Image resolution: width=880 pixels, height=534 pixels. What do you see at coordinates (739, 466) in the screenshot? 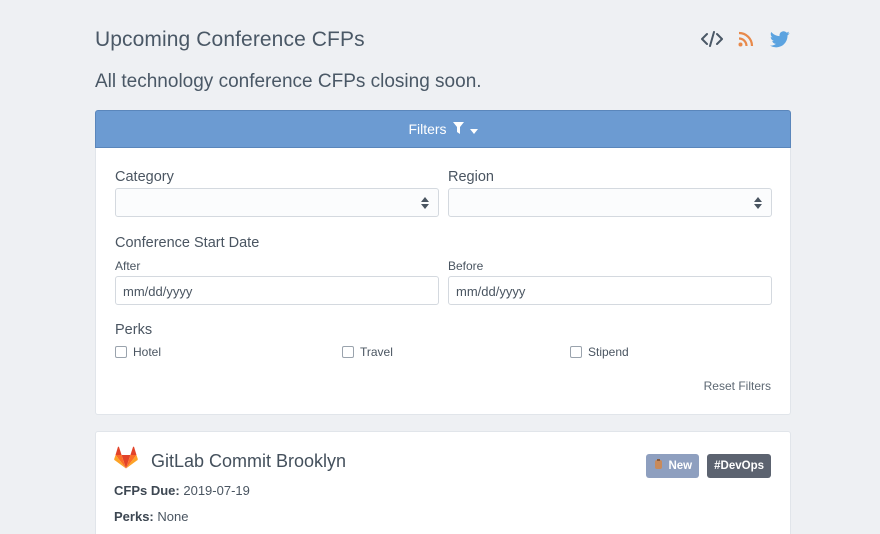
I see `tag-badge-devops: #DevOps` at bounding box center [739, 466].